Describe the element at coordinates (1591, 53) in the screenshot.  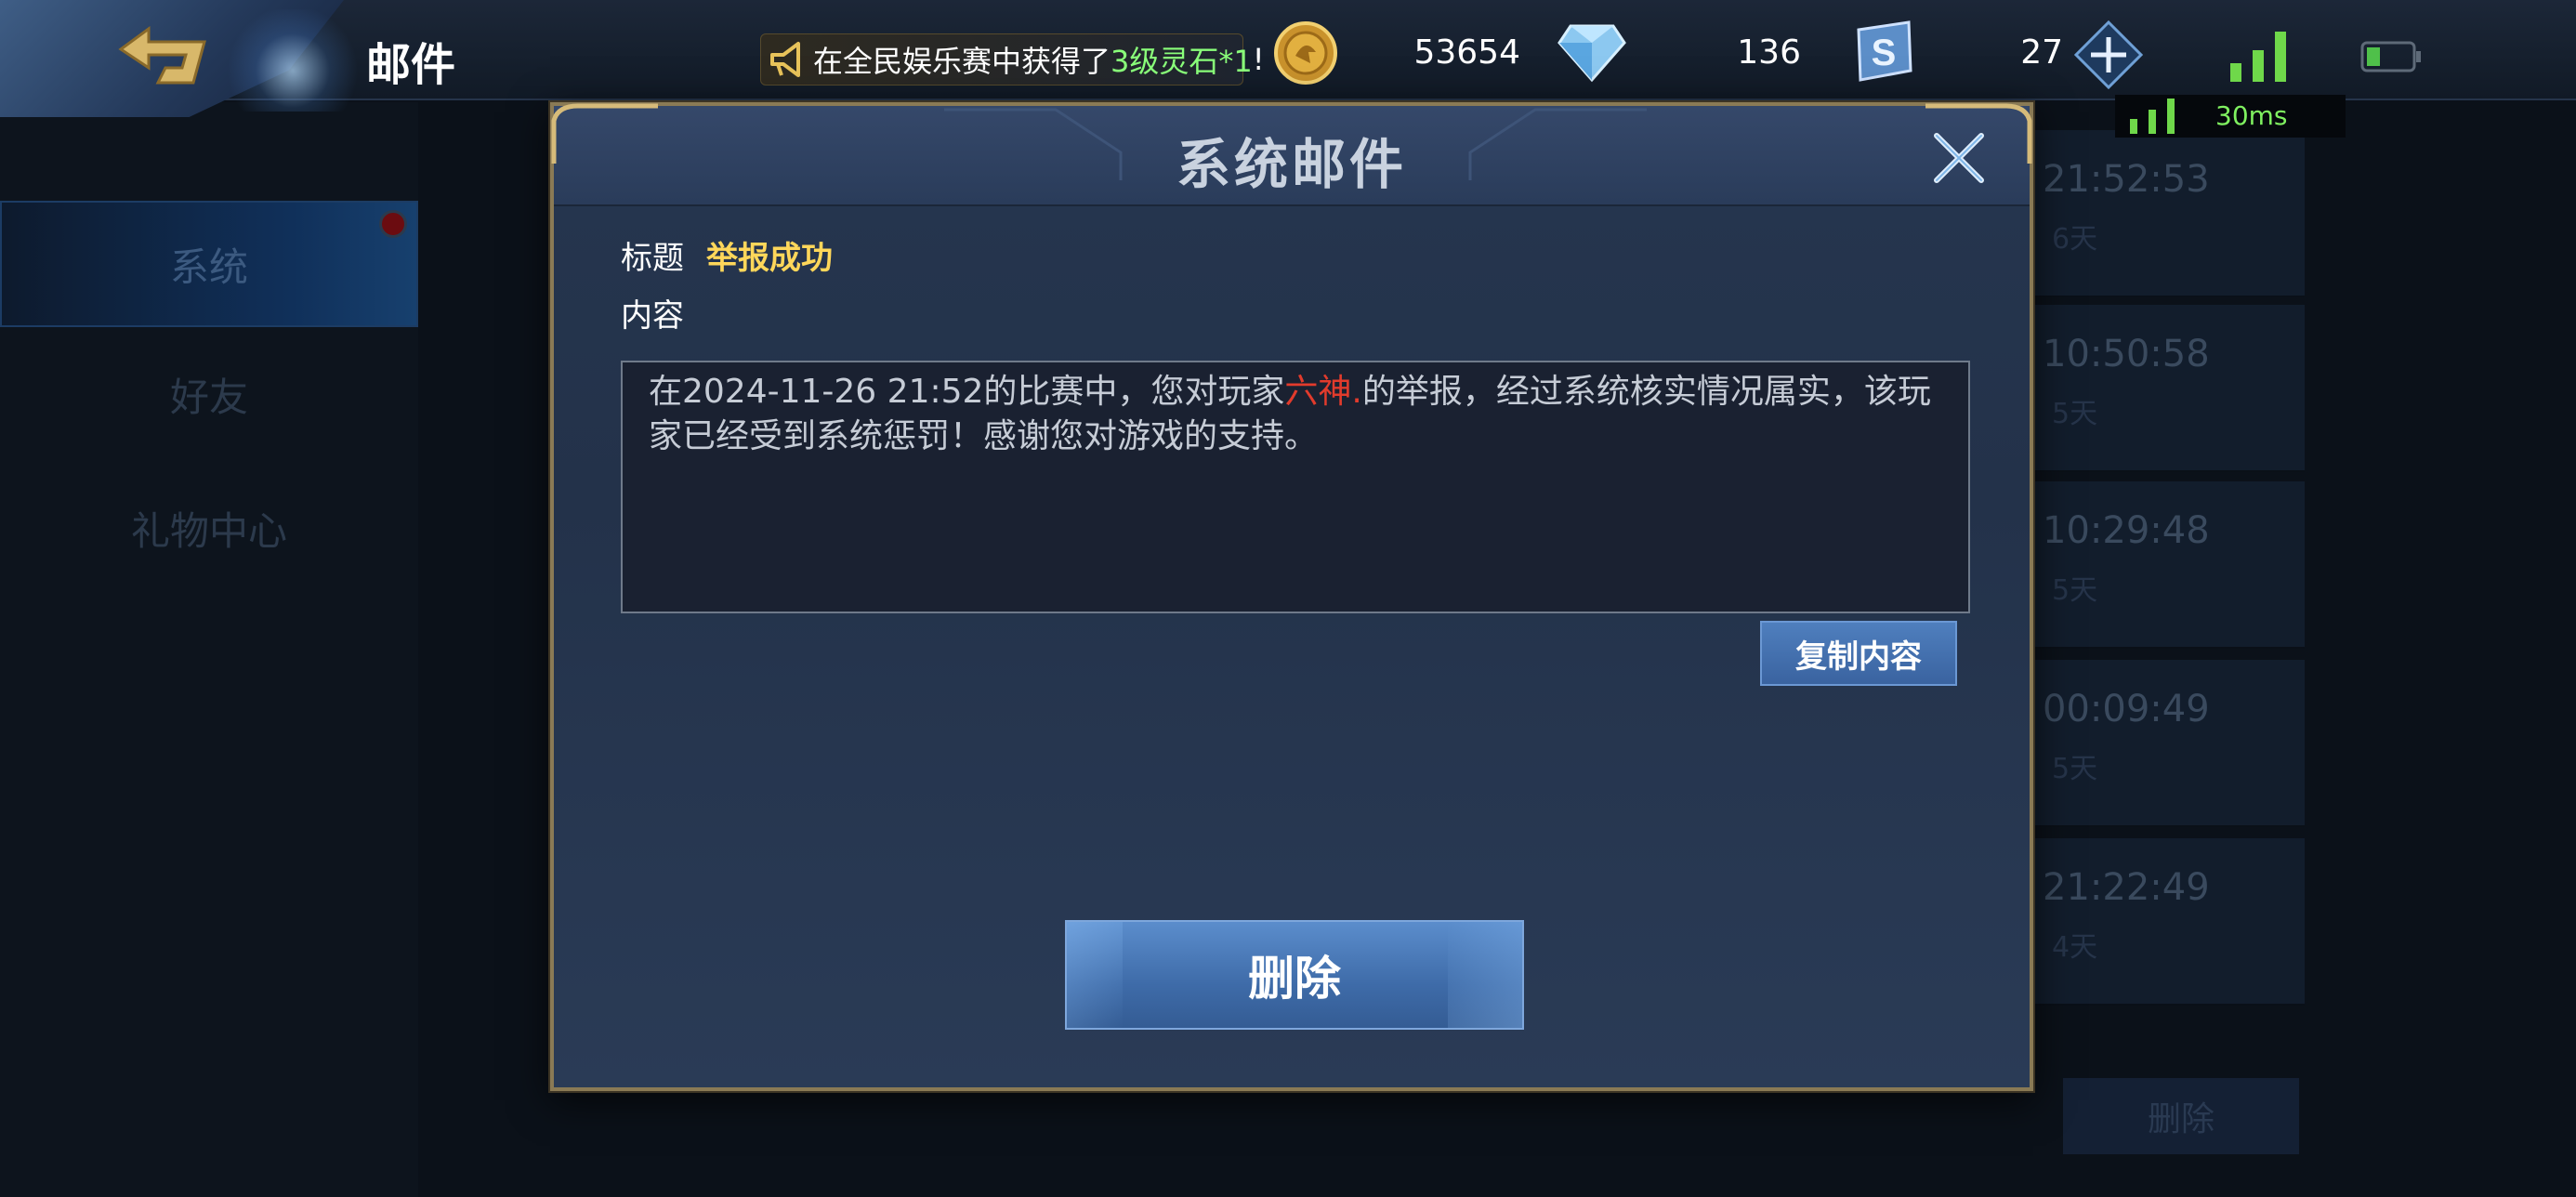
I see `diamond-icon` at that location.